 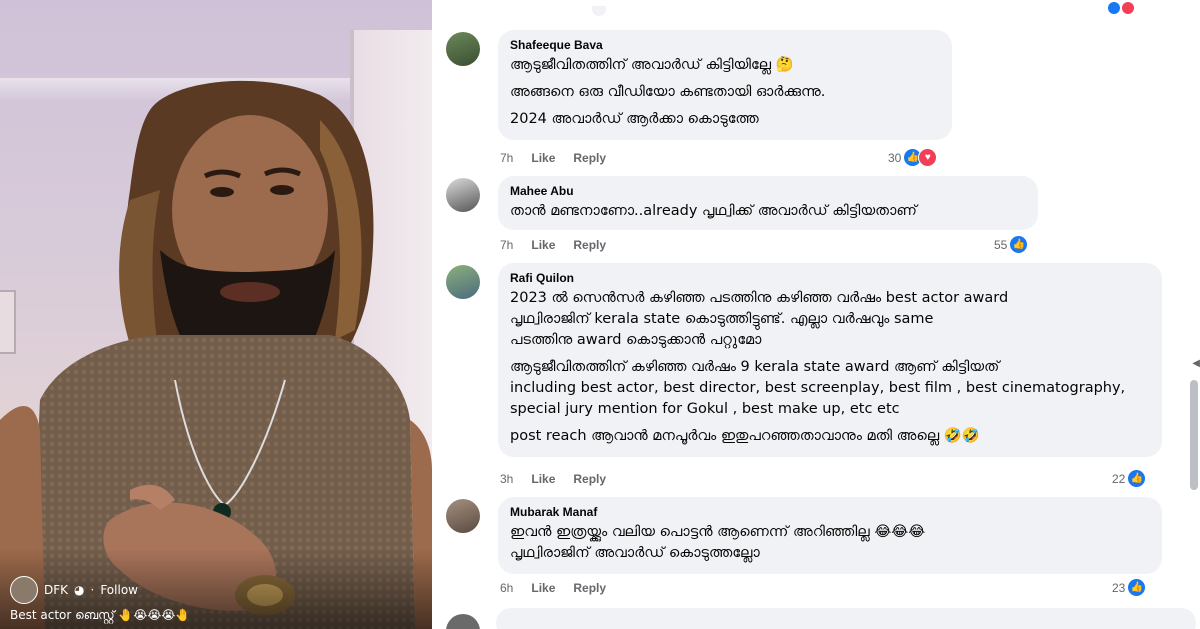 What do you see at coordinates (1128, 8) in the screenshot?
I see `heart-reaction-icon` at bounding box center [1128, 8].